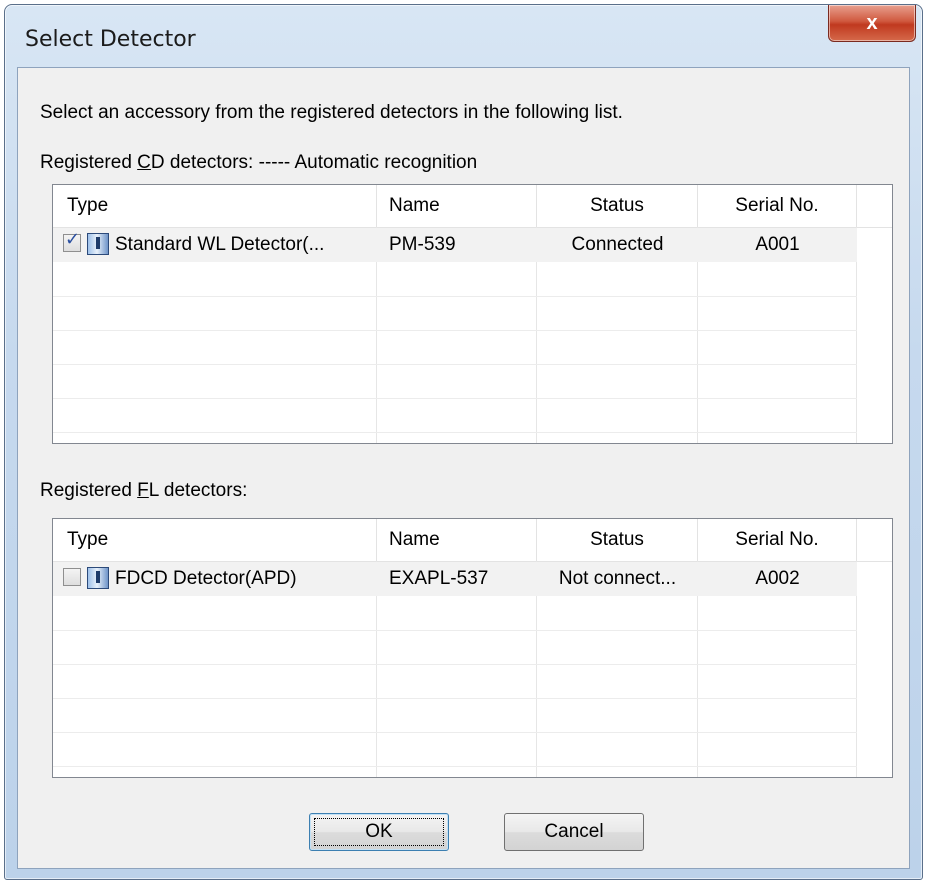  Describe the element at coordinates (110, 39) in the screenshot. I see `dialog-title: Select Detector` at that location.